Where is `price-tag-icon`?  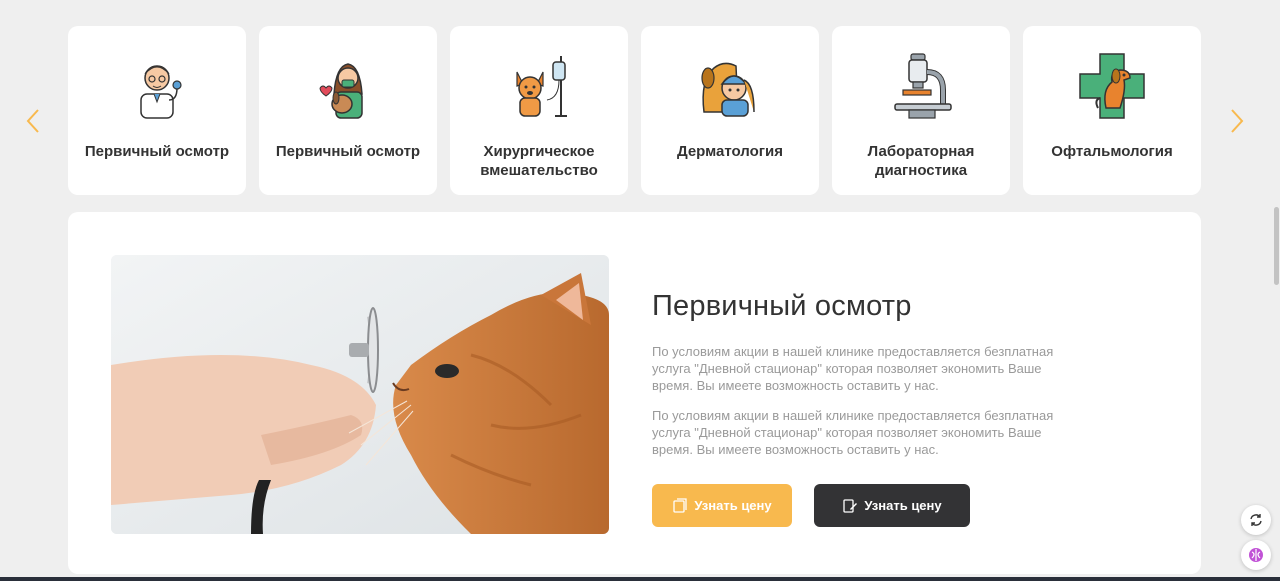
price-tag-icon is located at coordinates (680, 505).